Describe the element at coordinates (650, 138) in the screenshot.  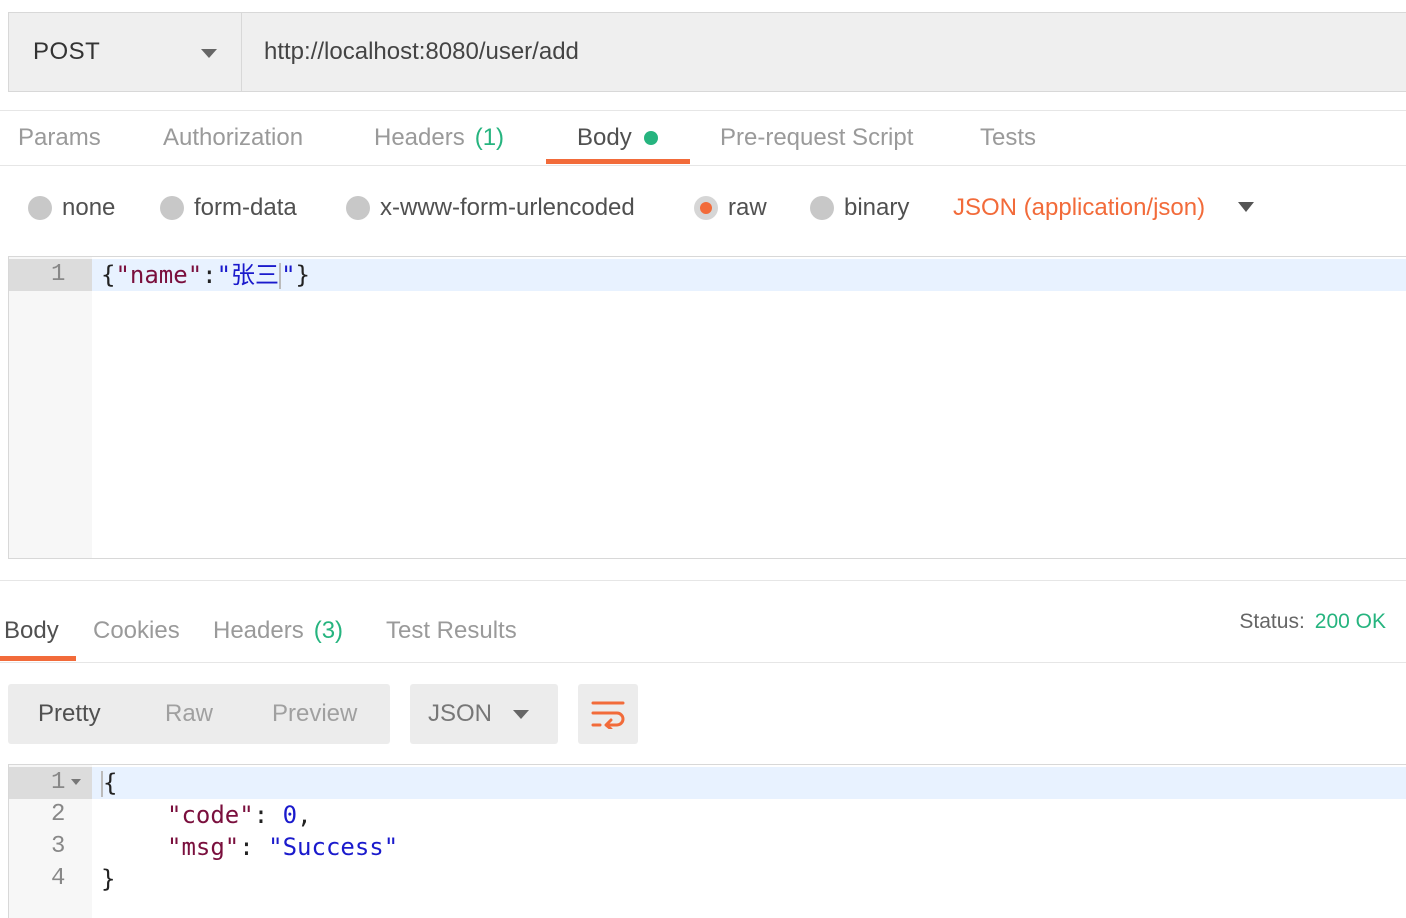
I see `body-indicator-dot-icon` at that location.